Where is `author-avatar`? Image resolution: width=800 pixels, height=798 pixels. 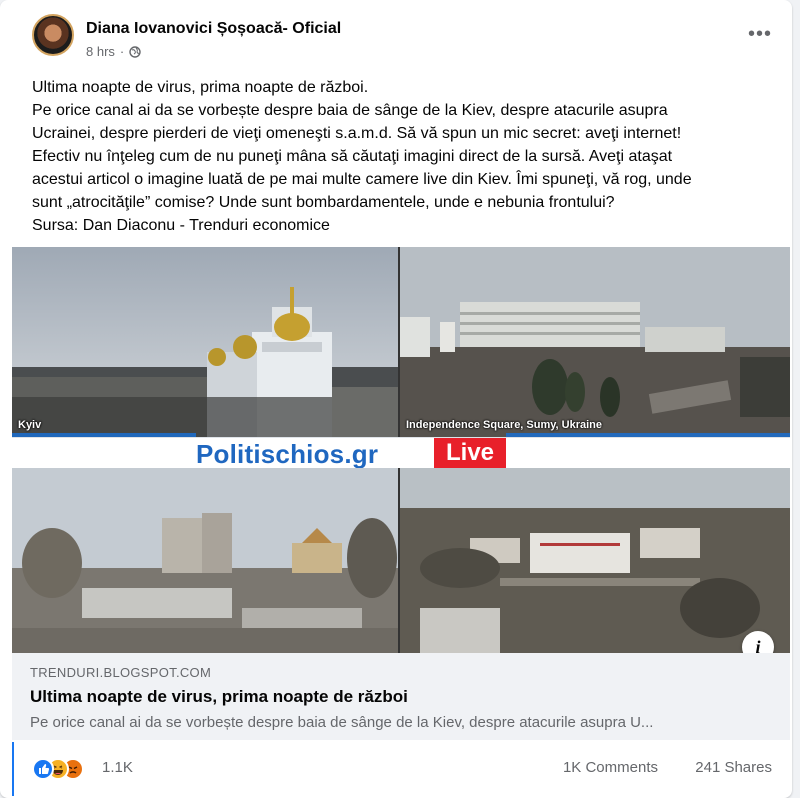 author-avatar is located at coordinates (53, 35).